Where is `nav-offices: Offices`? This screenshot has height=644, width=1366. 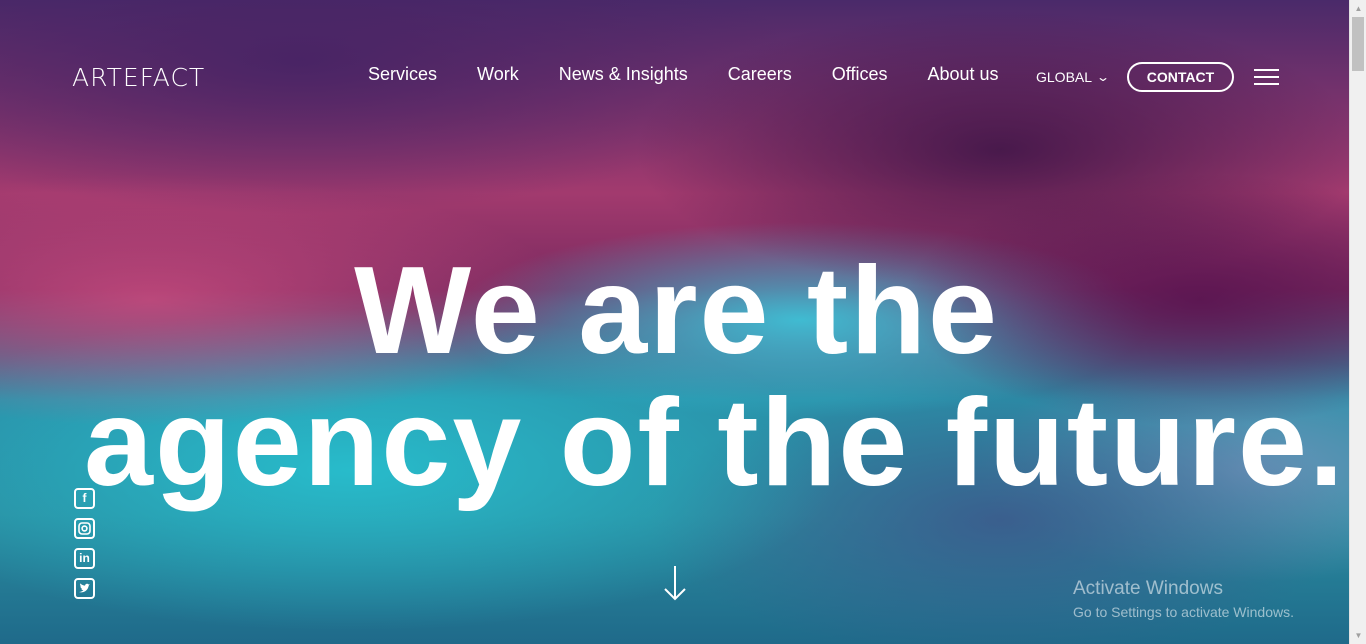 nav-offices: Offices is located at coordinates (860, 74).